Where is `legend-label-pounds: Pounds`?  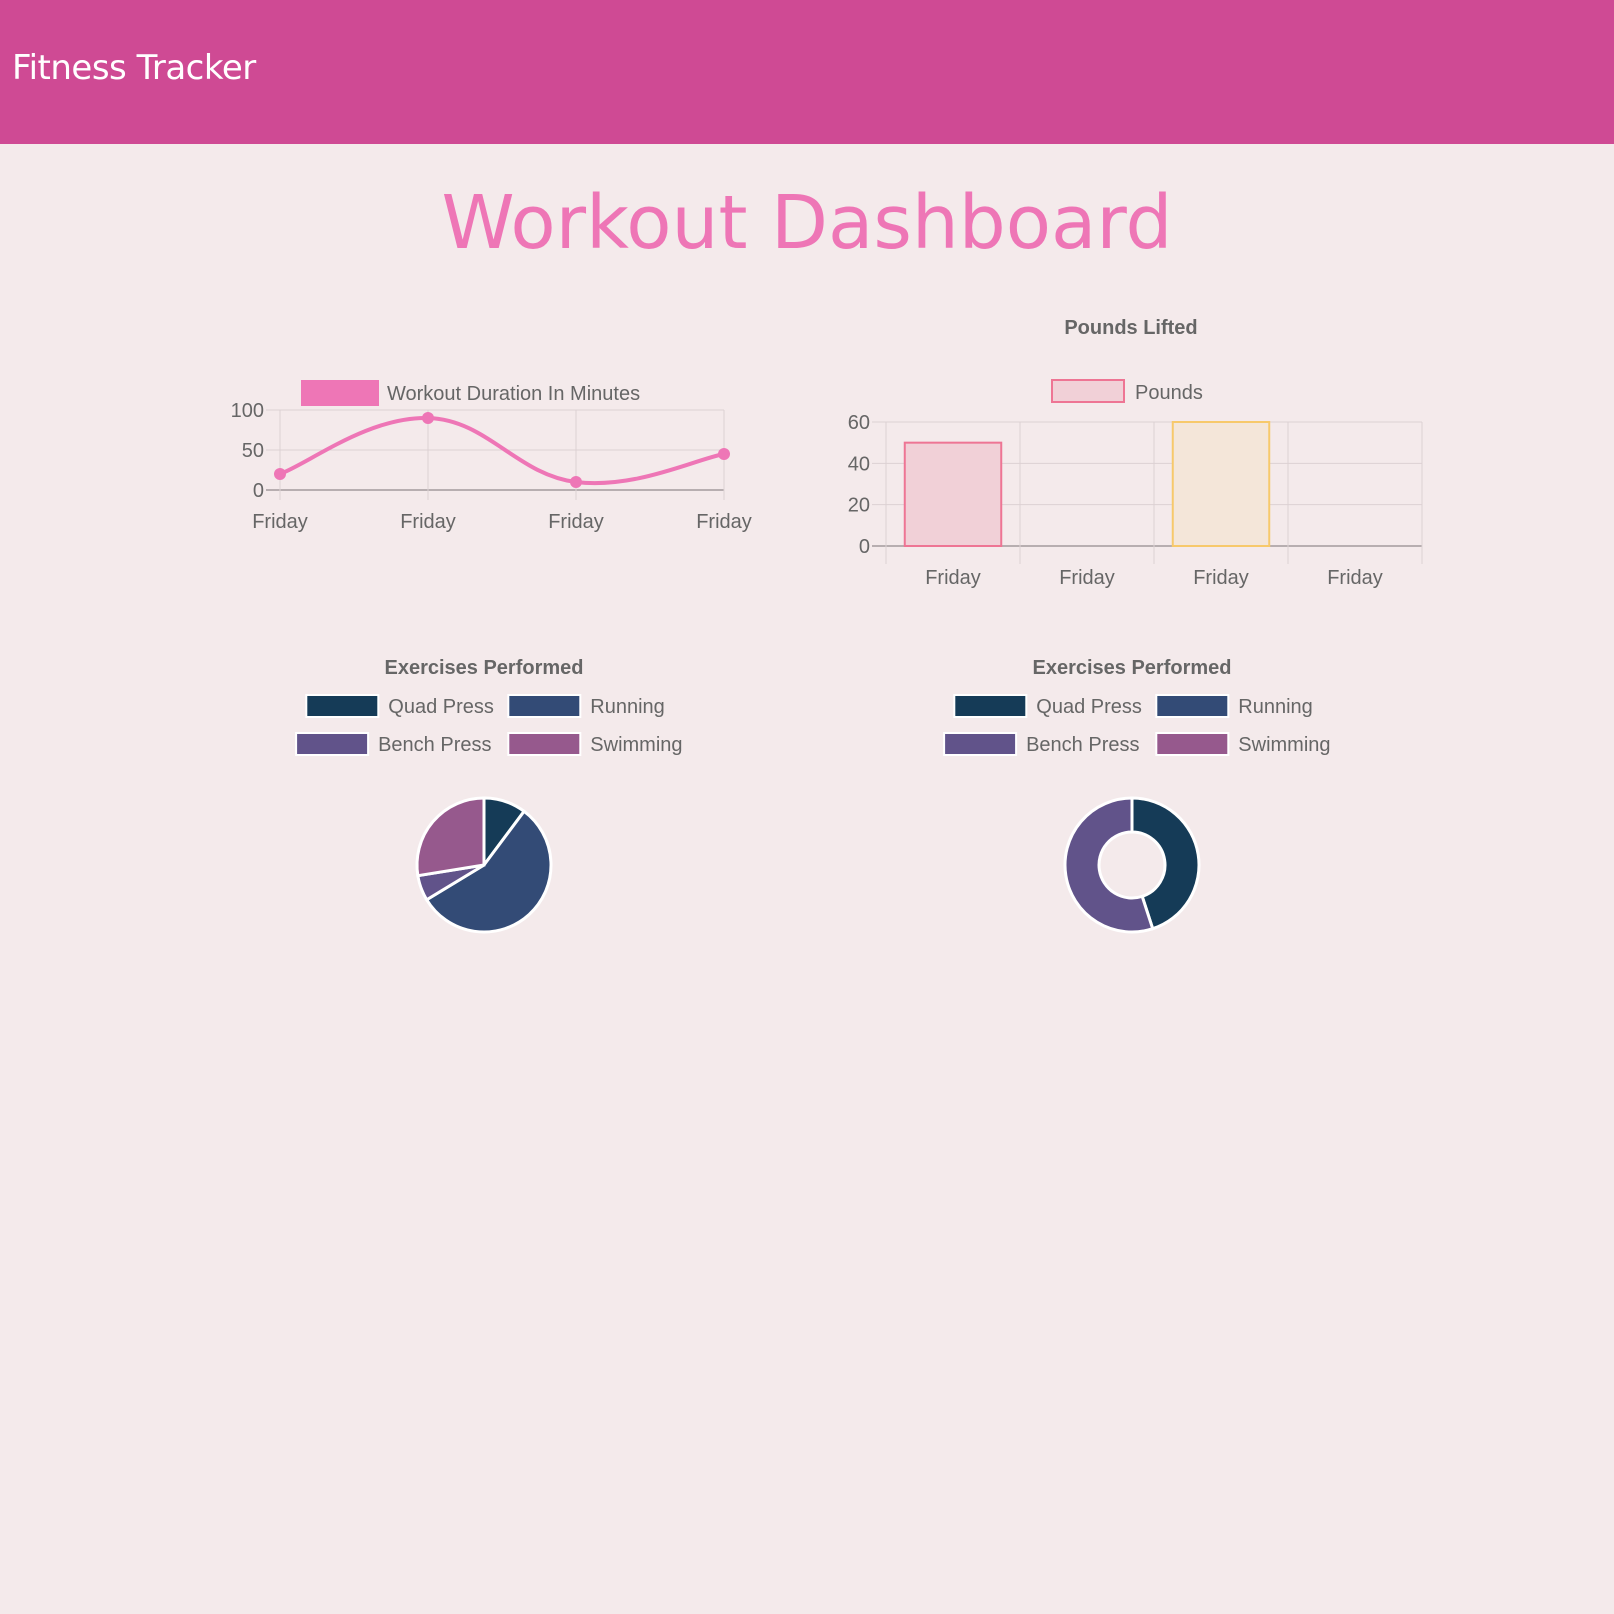
legend-label-pounds: Pounds is located at coordinates (1169, 393).